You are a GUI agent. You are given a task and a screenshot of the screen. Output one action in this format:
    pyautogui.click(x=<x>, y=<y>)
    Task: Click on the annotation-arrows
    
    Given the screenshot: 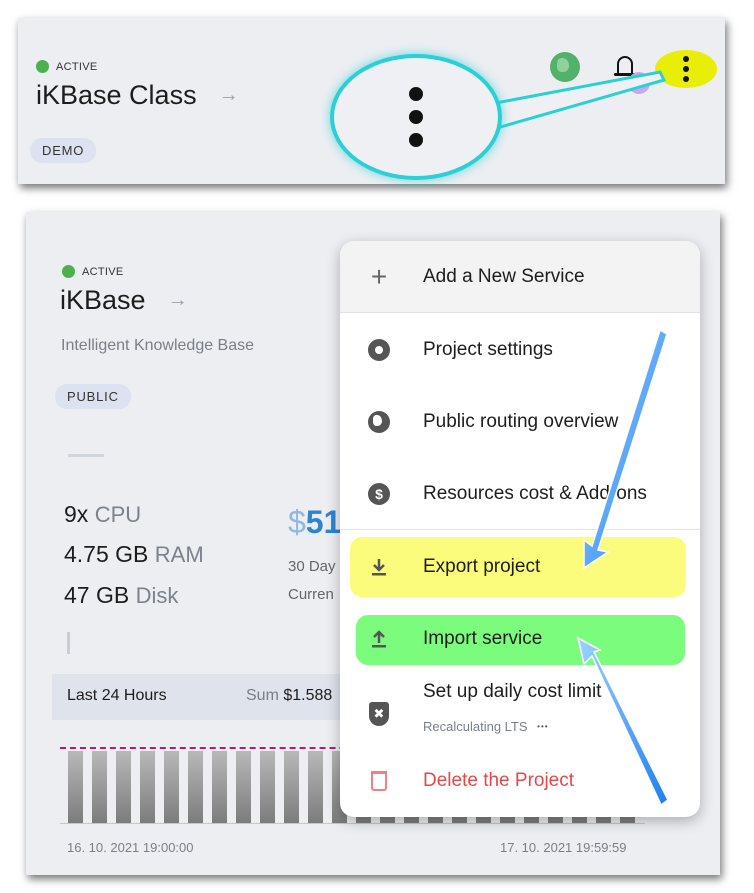 What is the action you would take?
    pyautogui.click(x=622, y=567)
    